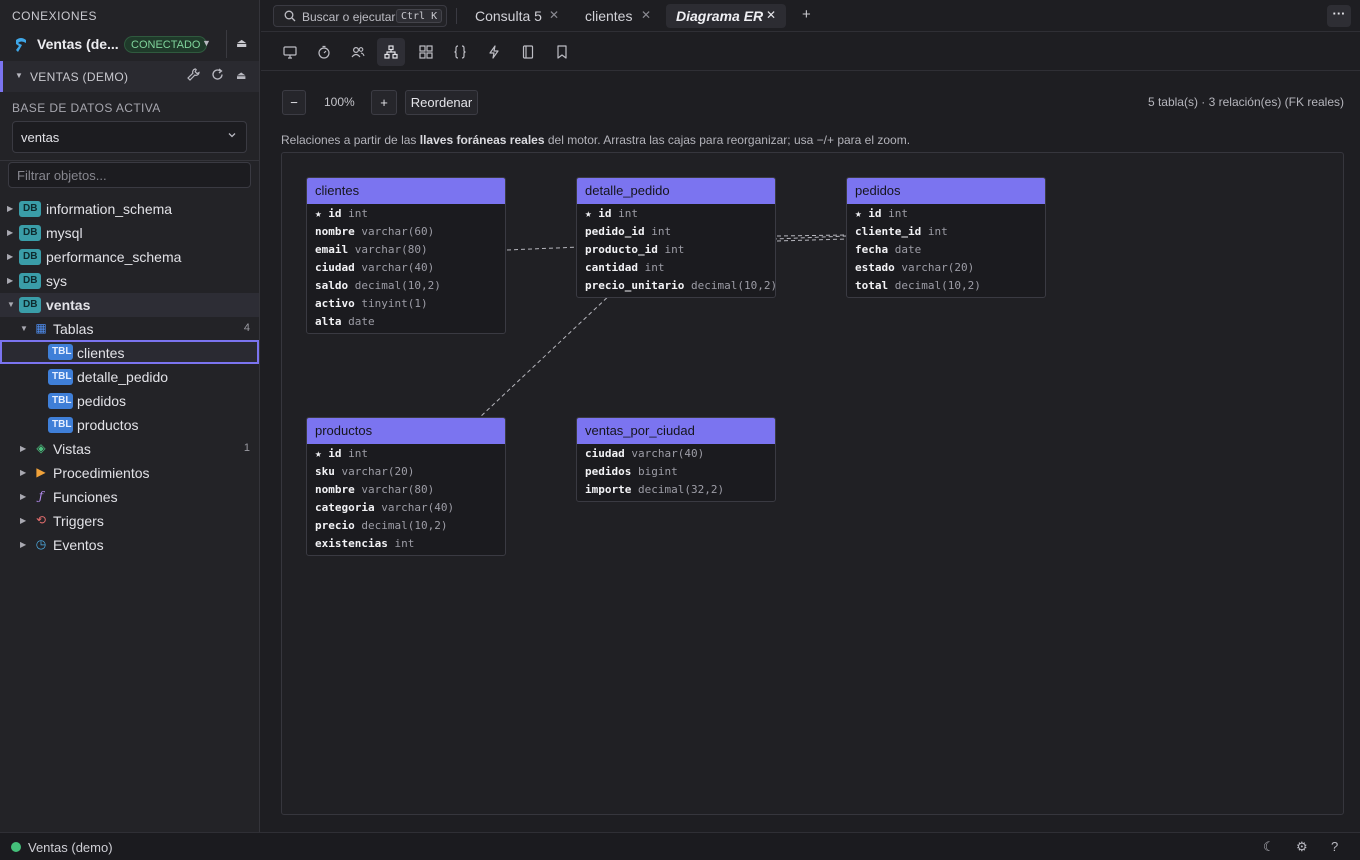  I want to click on tree-db-performance-schema: ▶ DB performance_schema, so click(129, 257).